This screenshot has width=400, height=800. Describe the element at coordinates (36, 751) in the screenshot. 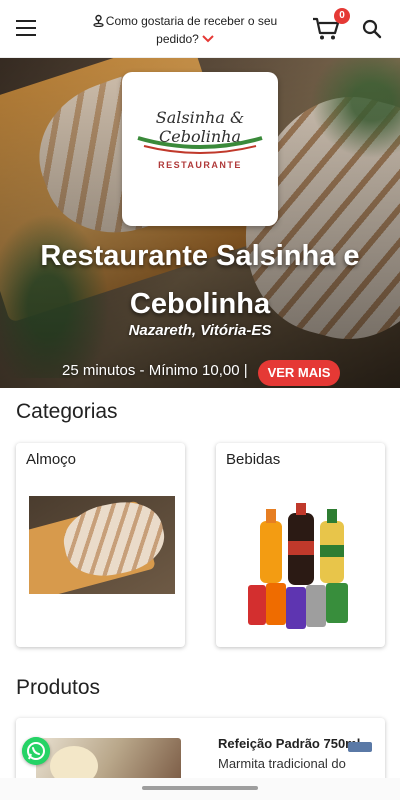

I see `whatsapp-icon` at that location.